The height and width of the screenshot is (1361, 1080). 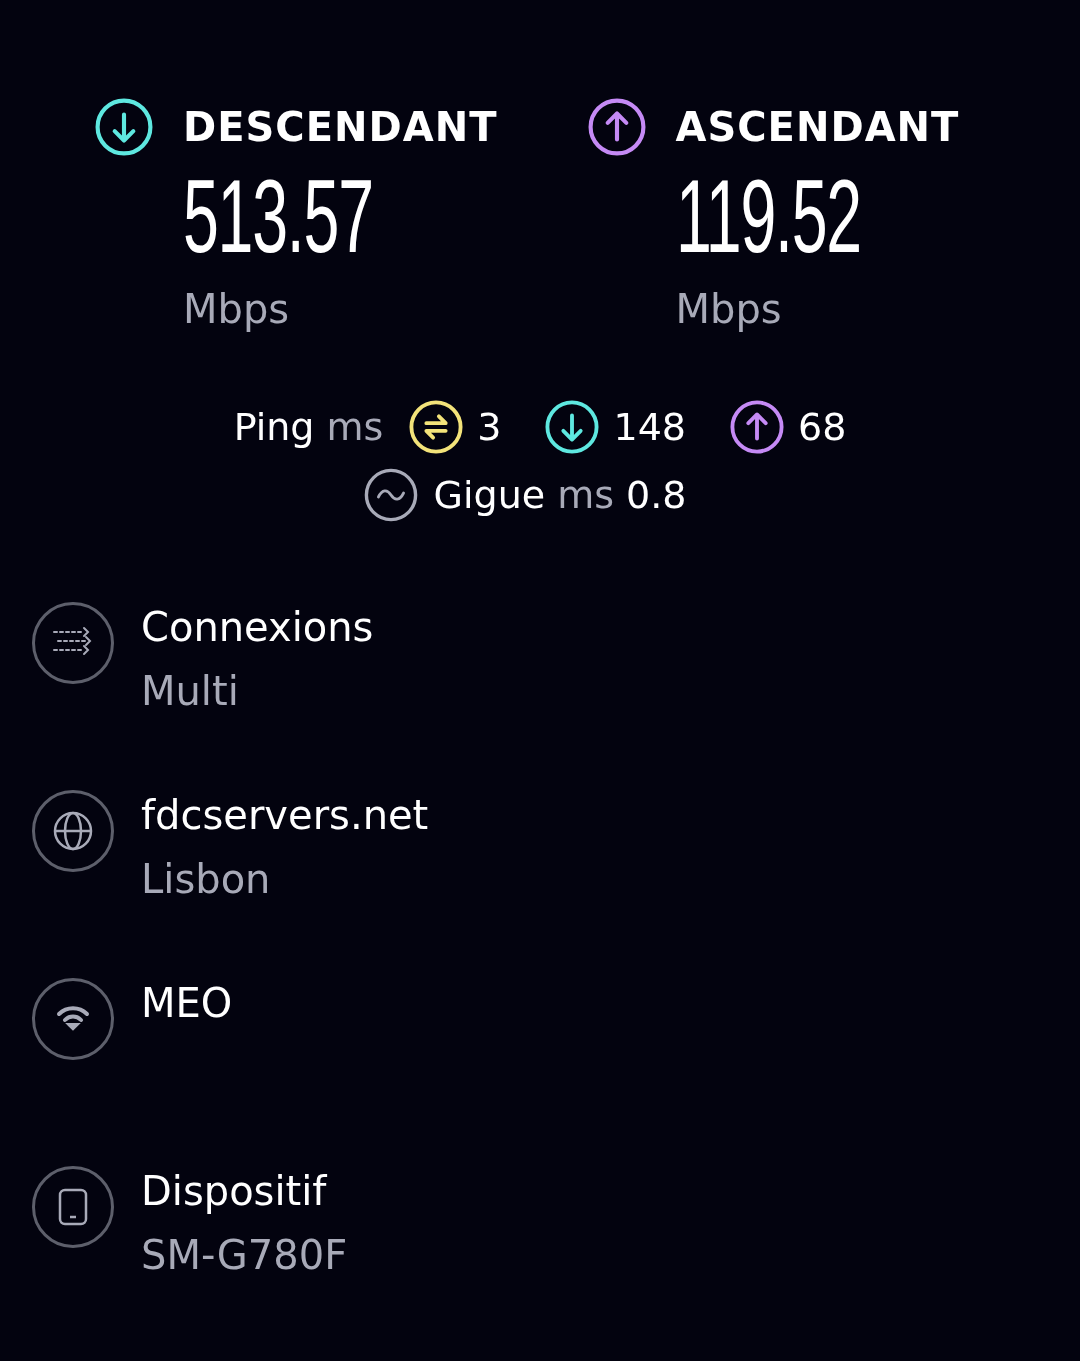 I want to click on jitter-label: Gigue, so click(x=489, y=495).